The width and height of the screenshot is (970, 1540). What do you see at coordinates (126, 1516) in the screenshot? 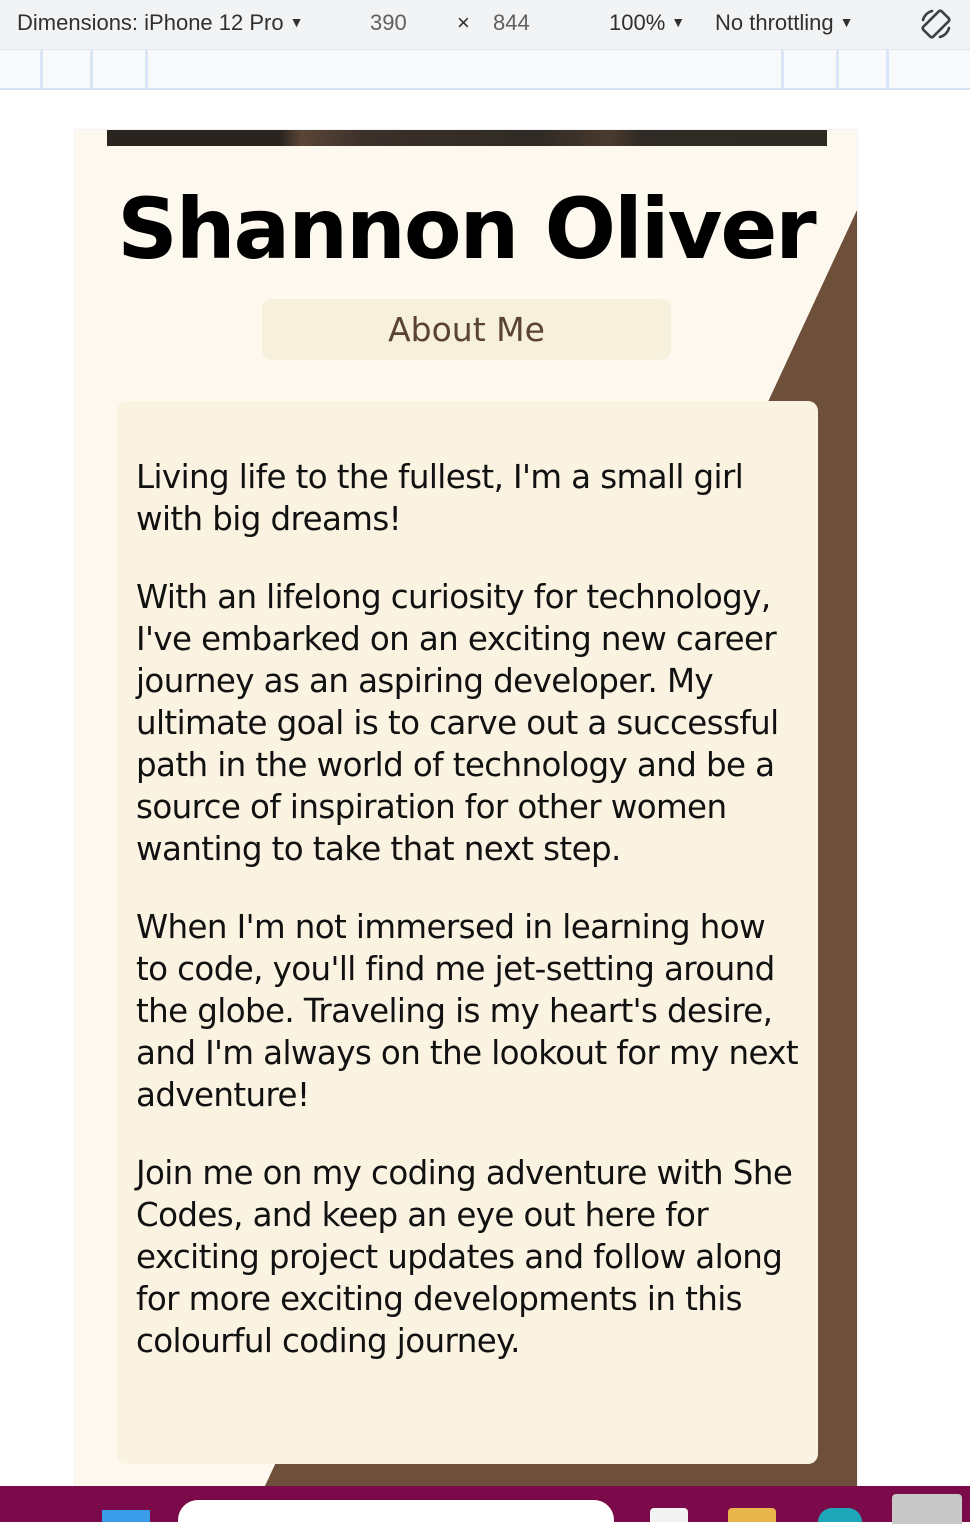
I see `windows-start-icon` at bounding box center [126, 1516].